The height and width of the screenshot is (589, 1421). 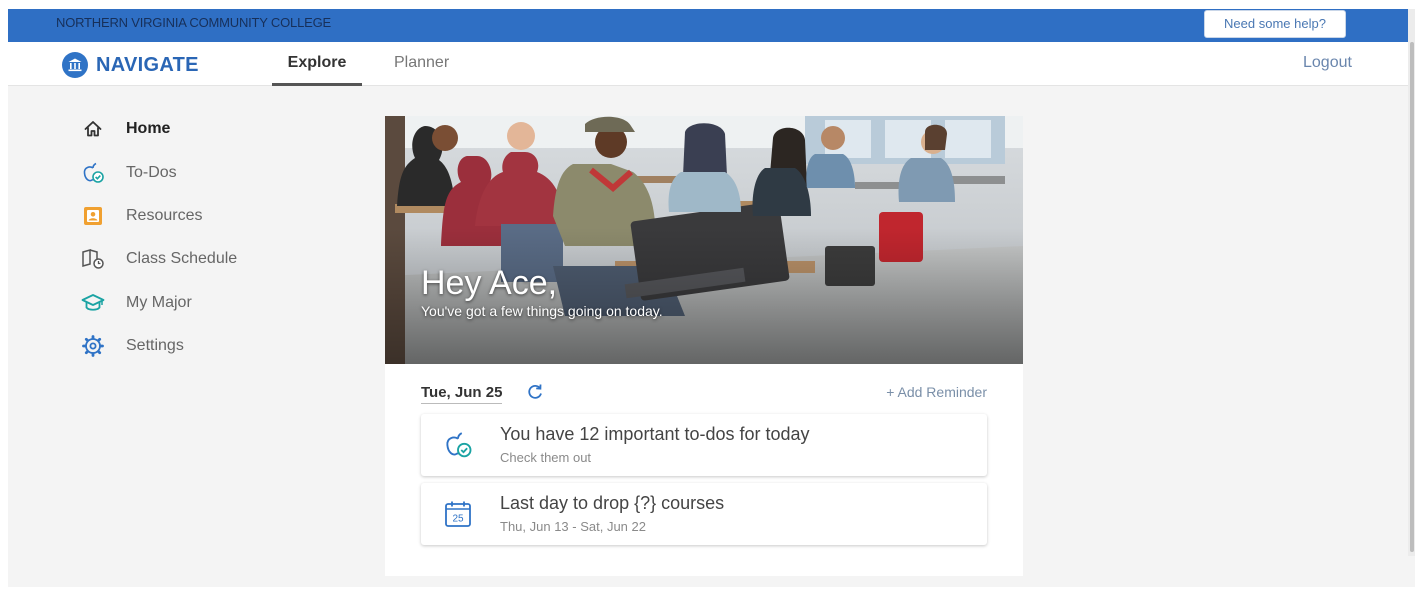 I want to click on agenda-item-subtitle: Thu, Jun 13 - Sat, Jun 22, so click(x=573, y=526).